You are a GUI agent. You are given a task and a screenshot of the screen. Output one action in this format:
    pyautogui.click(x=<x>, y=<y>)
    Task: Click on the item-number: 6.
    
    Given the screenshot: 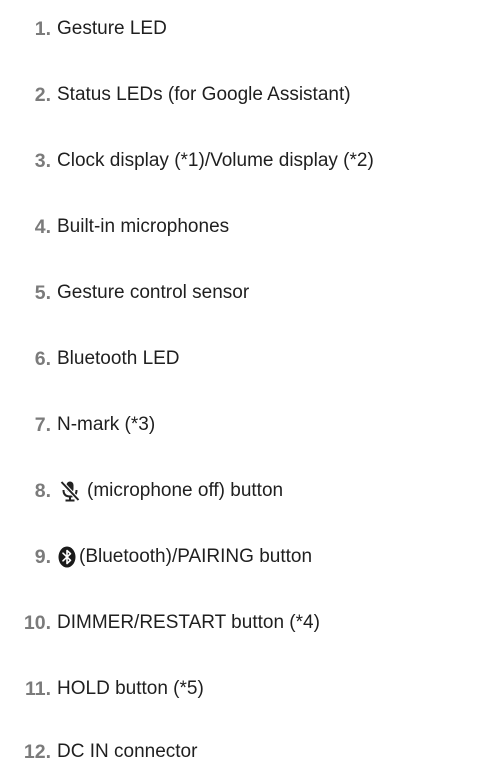 What is the action you would take?
    pyautogui.click(x=42, y=358)
    